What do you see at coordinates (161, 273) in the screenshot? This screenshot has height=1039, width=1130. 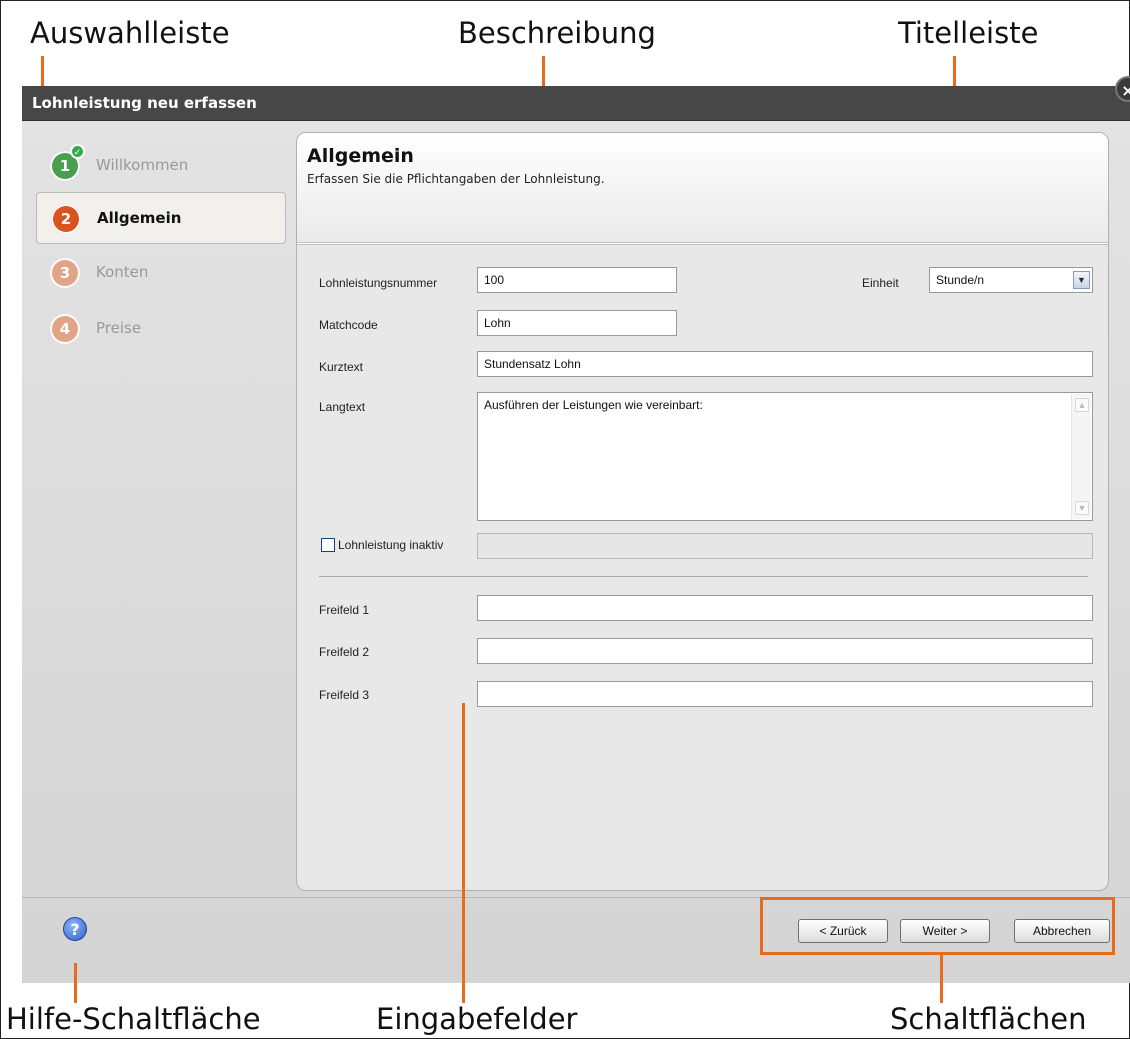 I see `sidebar-item-konten: 3 Konten` at bounding box center [161, 273].